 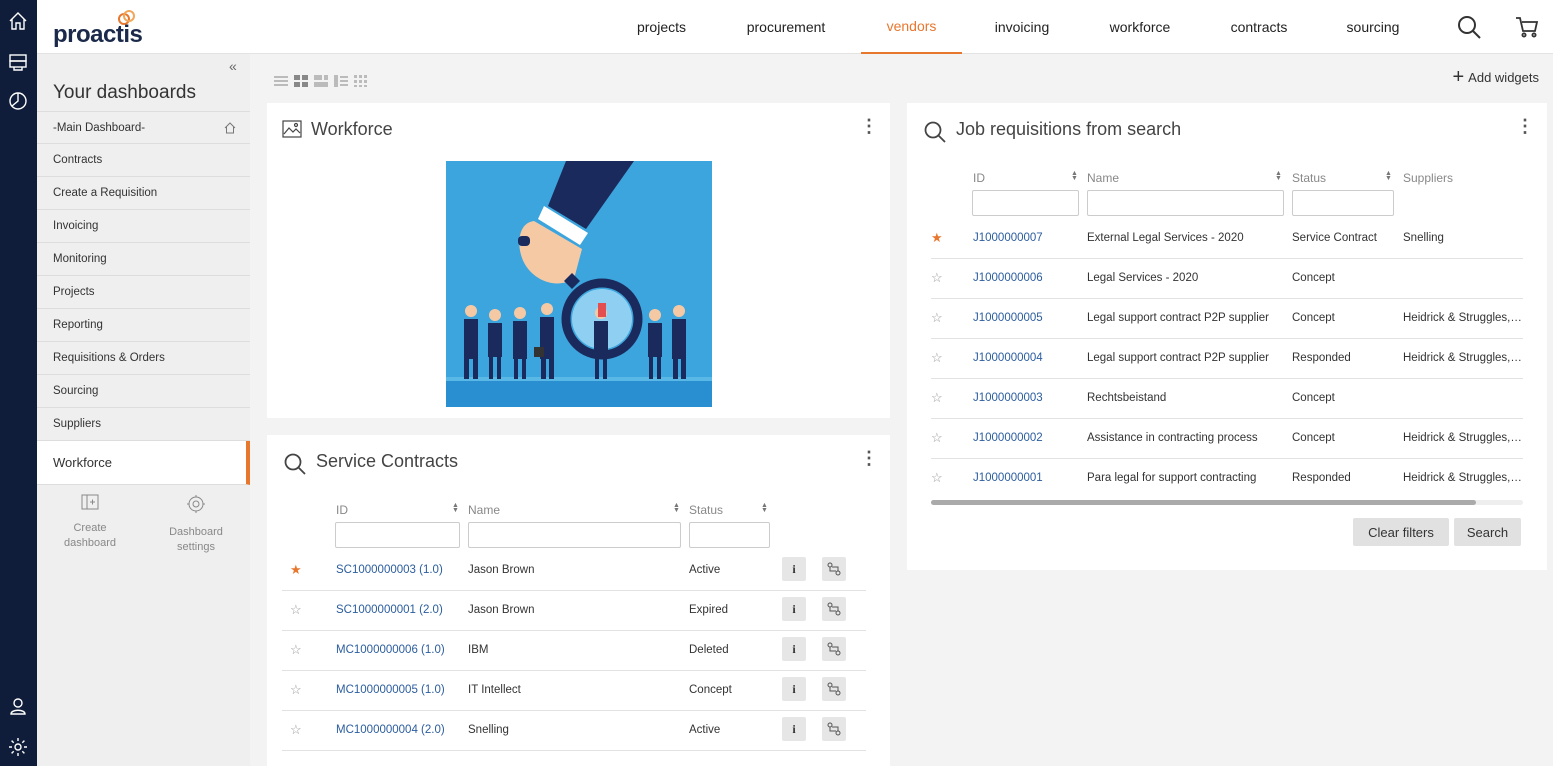 I want to click on horizontal-scrollbar, so click(x=1227, y=502).